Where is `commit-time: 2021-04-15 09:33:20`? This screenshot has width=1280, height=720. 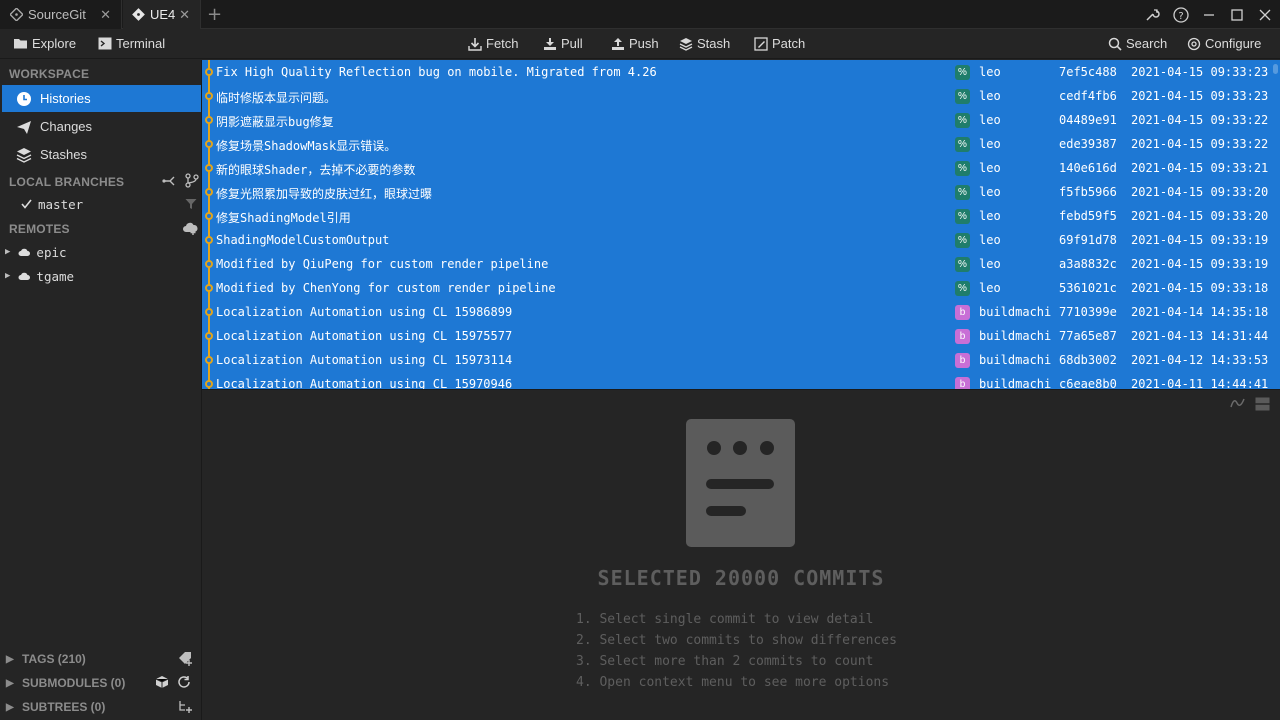
commit-time: 2021-04-15 09:33:20 is located at coordinates (1200, 192).